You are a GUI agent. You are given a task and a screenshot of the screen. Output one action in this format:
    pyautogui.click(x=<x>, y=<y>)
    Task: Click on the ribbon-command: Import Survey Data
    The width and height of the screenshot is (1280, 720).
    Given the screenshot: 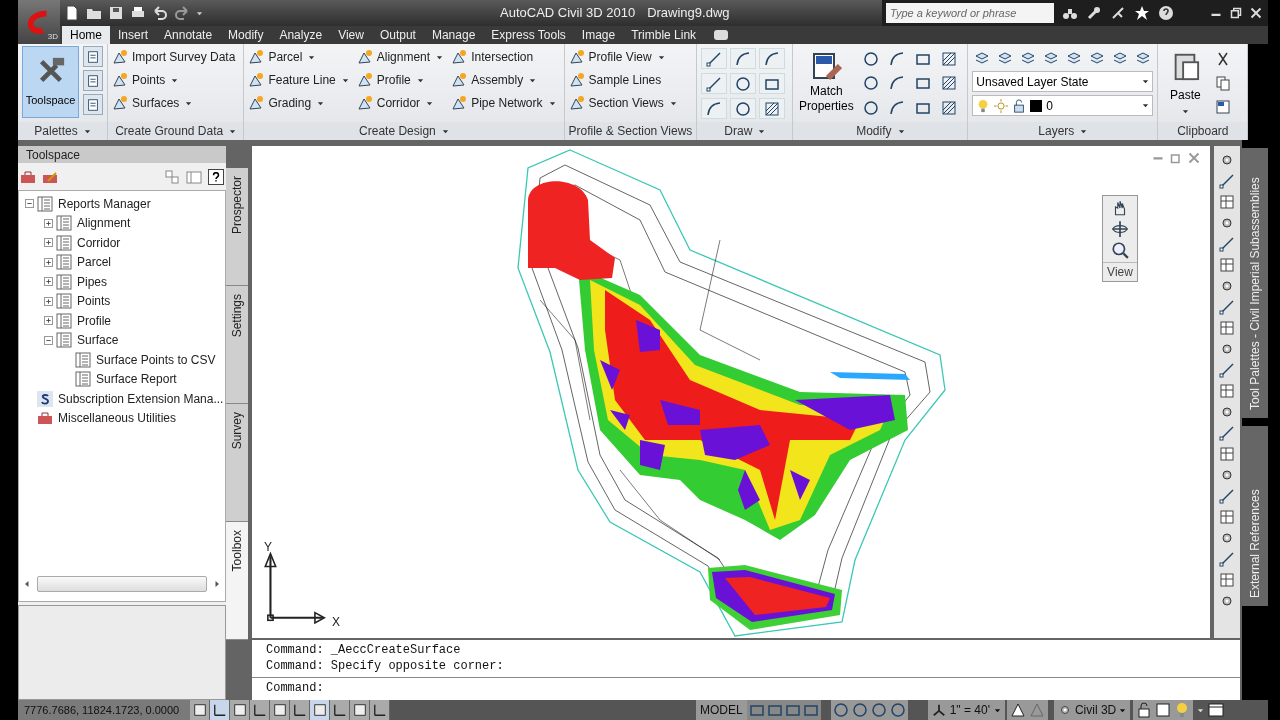 What is the action you would take?
    pyautogui.click(x=174, y=57)
    